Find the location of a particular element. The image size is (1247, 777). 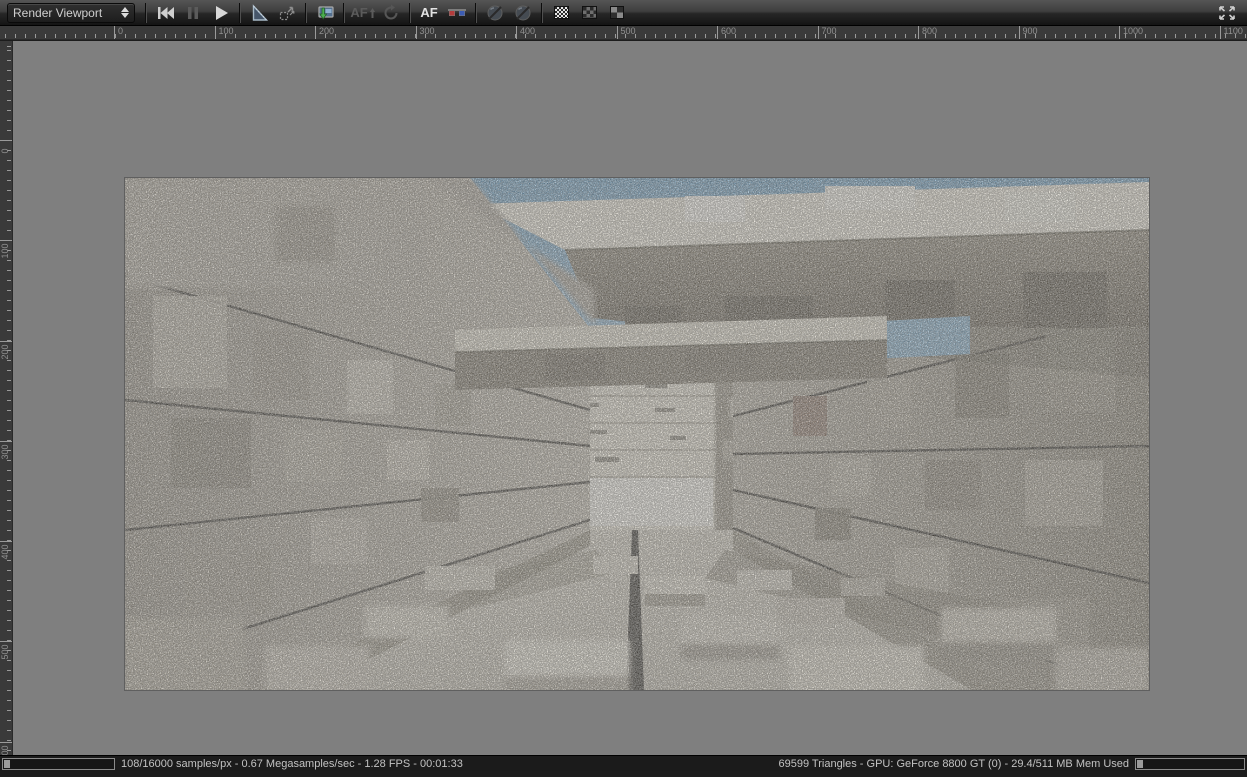

set-square-icon is located at coordinates (260, 12).